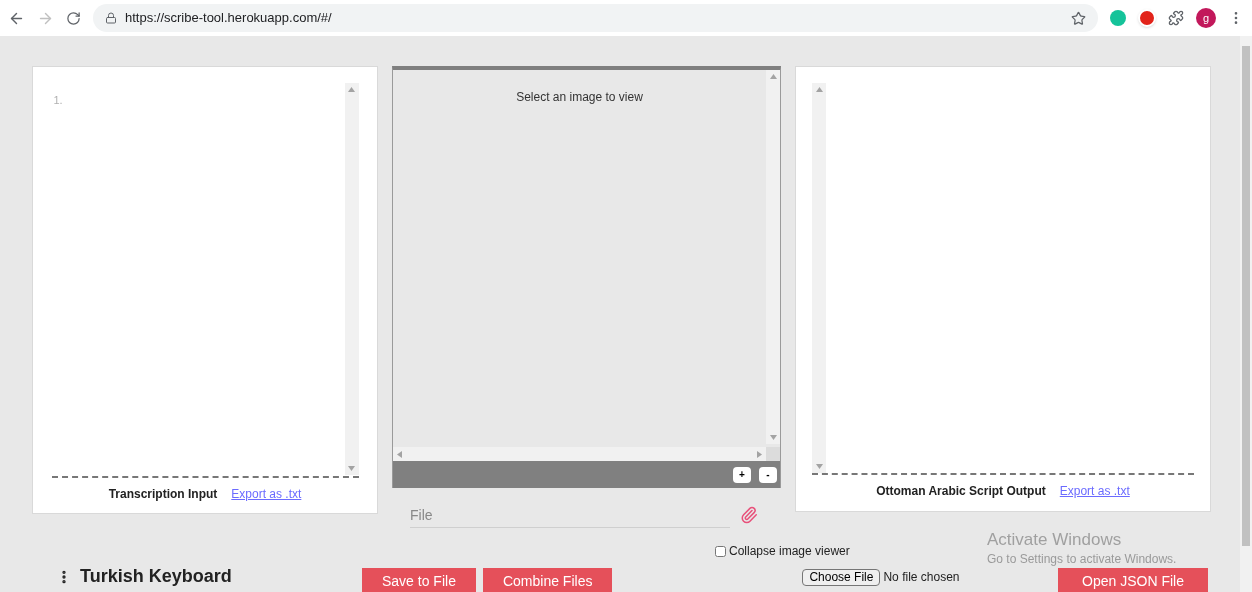  What do you see at coordinates (1082, 560) in the screenshot?
I see `activation-text: Go to Settings to activate Windows.` at bounding box center [1082, 560].